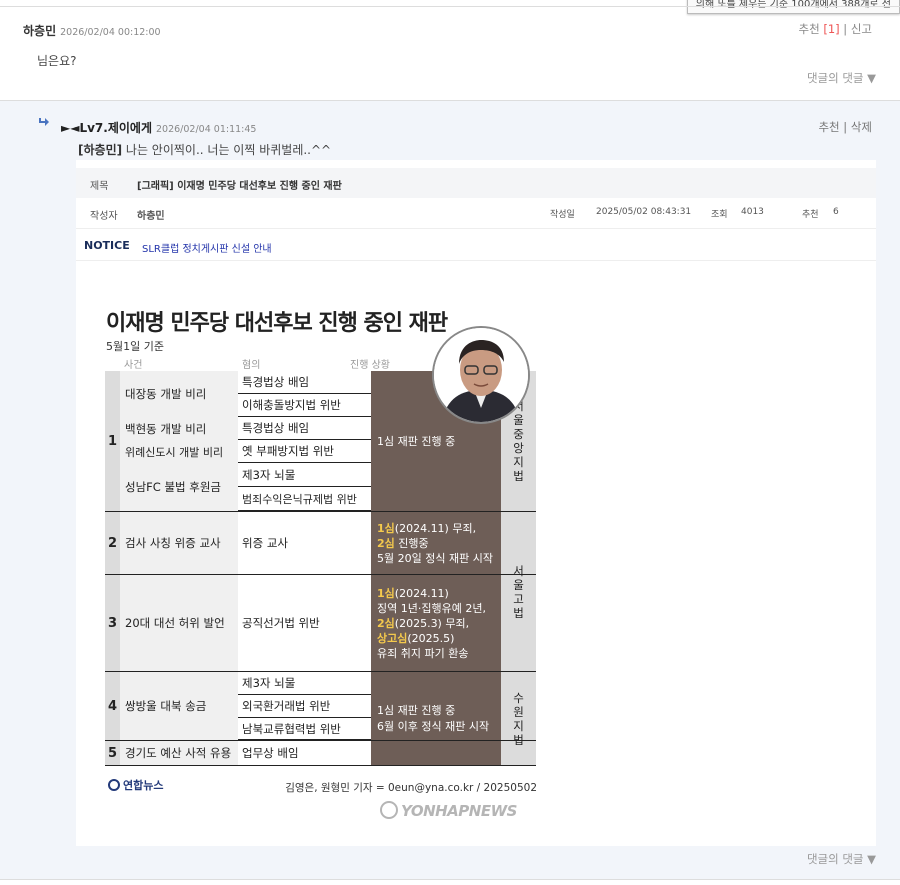  What do you see at coordinates (644, 212) in the screenshot?
I see `post-date: 2025/05/02 08:43:31` at bounding box center [644, 212].